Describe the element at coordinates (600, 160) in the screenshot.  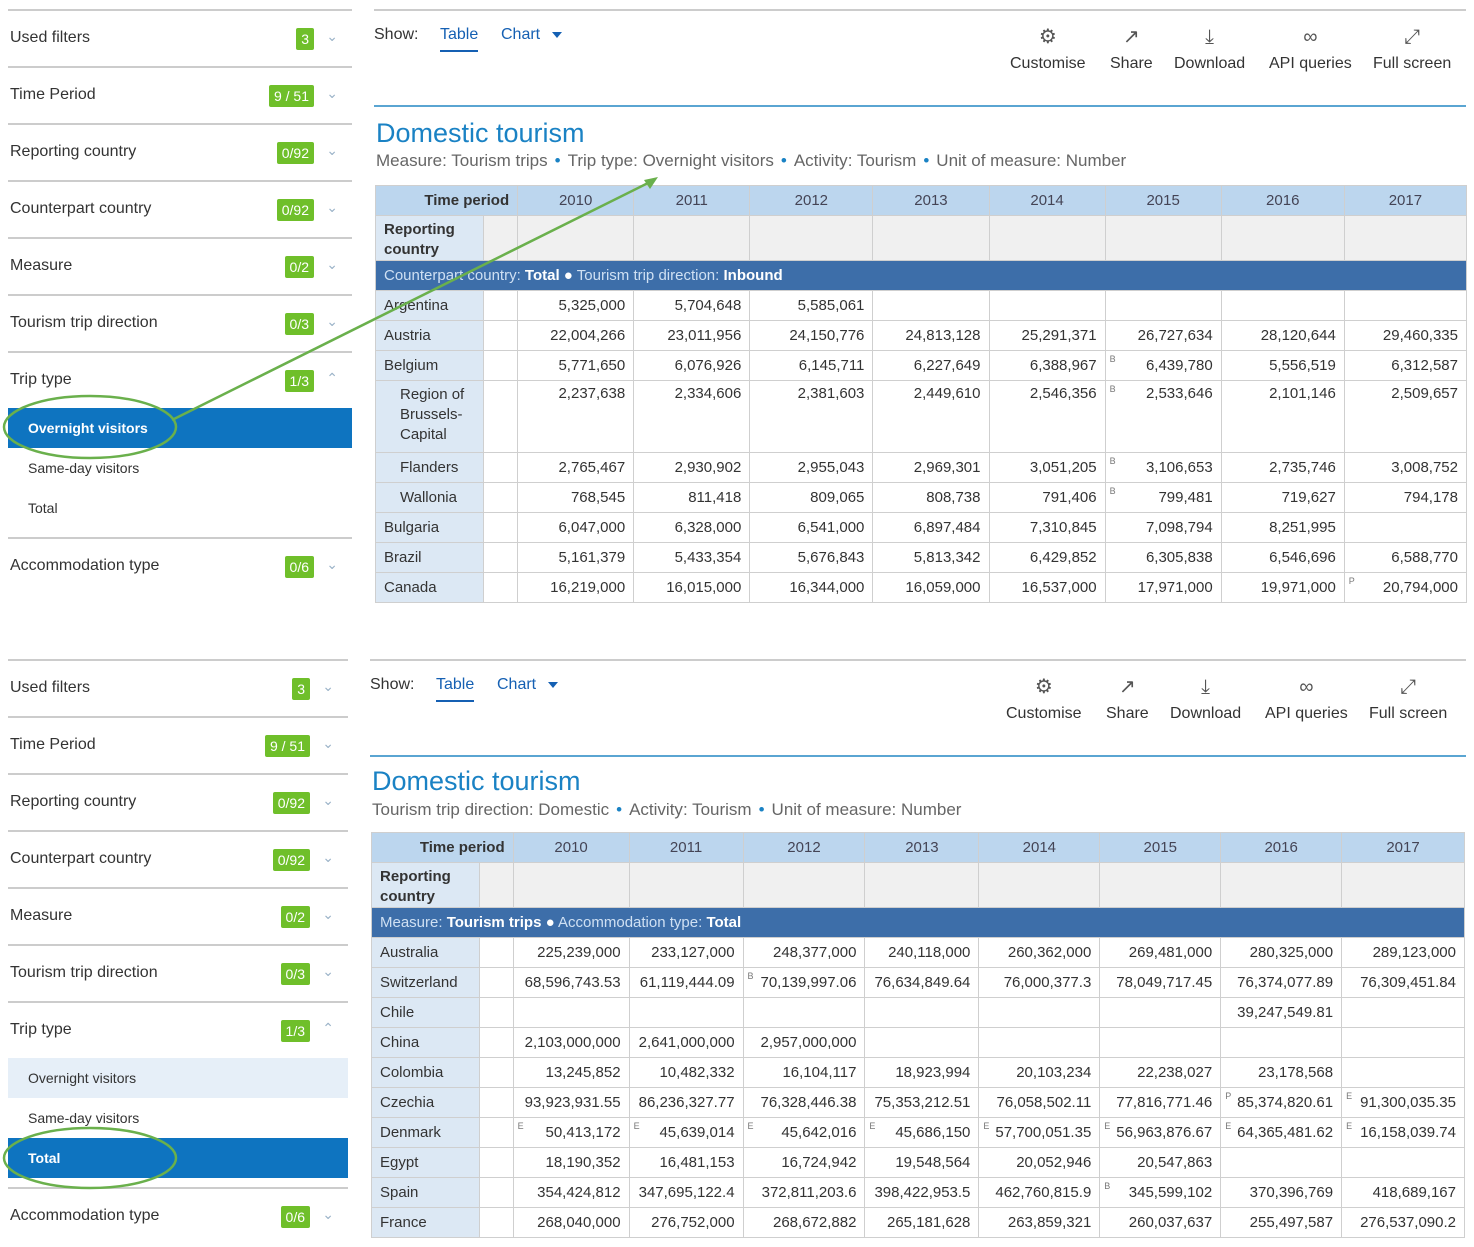
I see `subtitle-key: Trip type` at that location.